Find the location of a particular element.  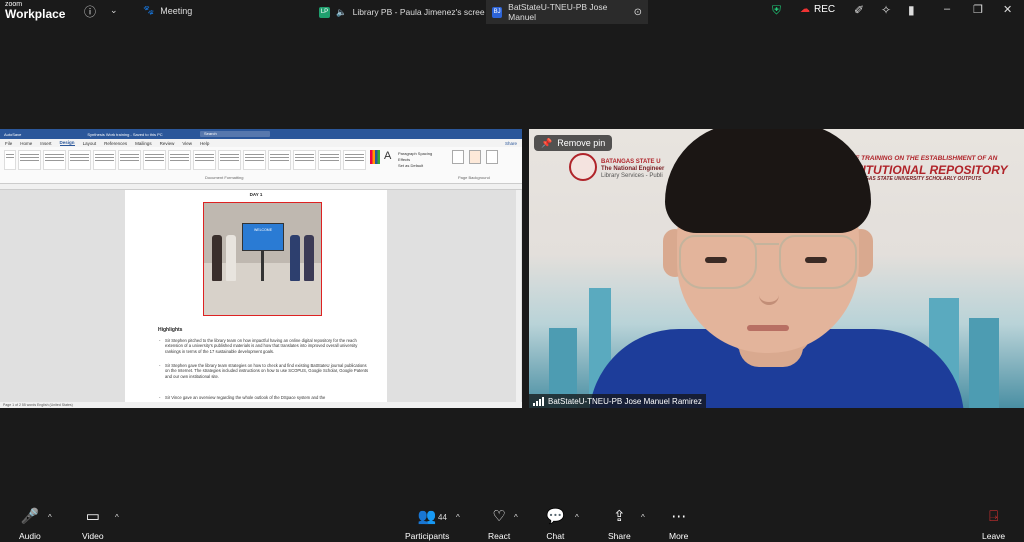

leave-icon: ⍈ is located at coordinates (994, 516).